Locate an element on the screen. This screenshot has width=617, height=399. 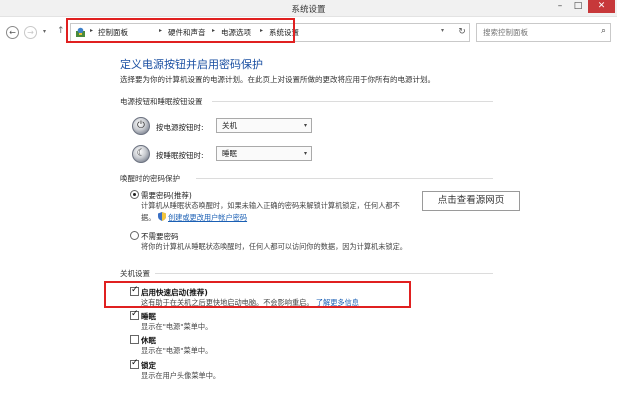
power-button-label: 按电源按钮时: is located at coordinates (180, 127).